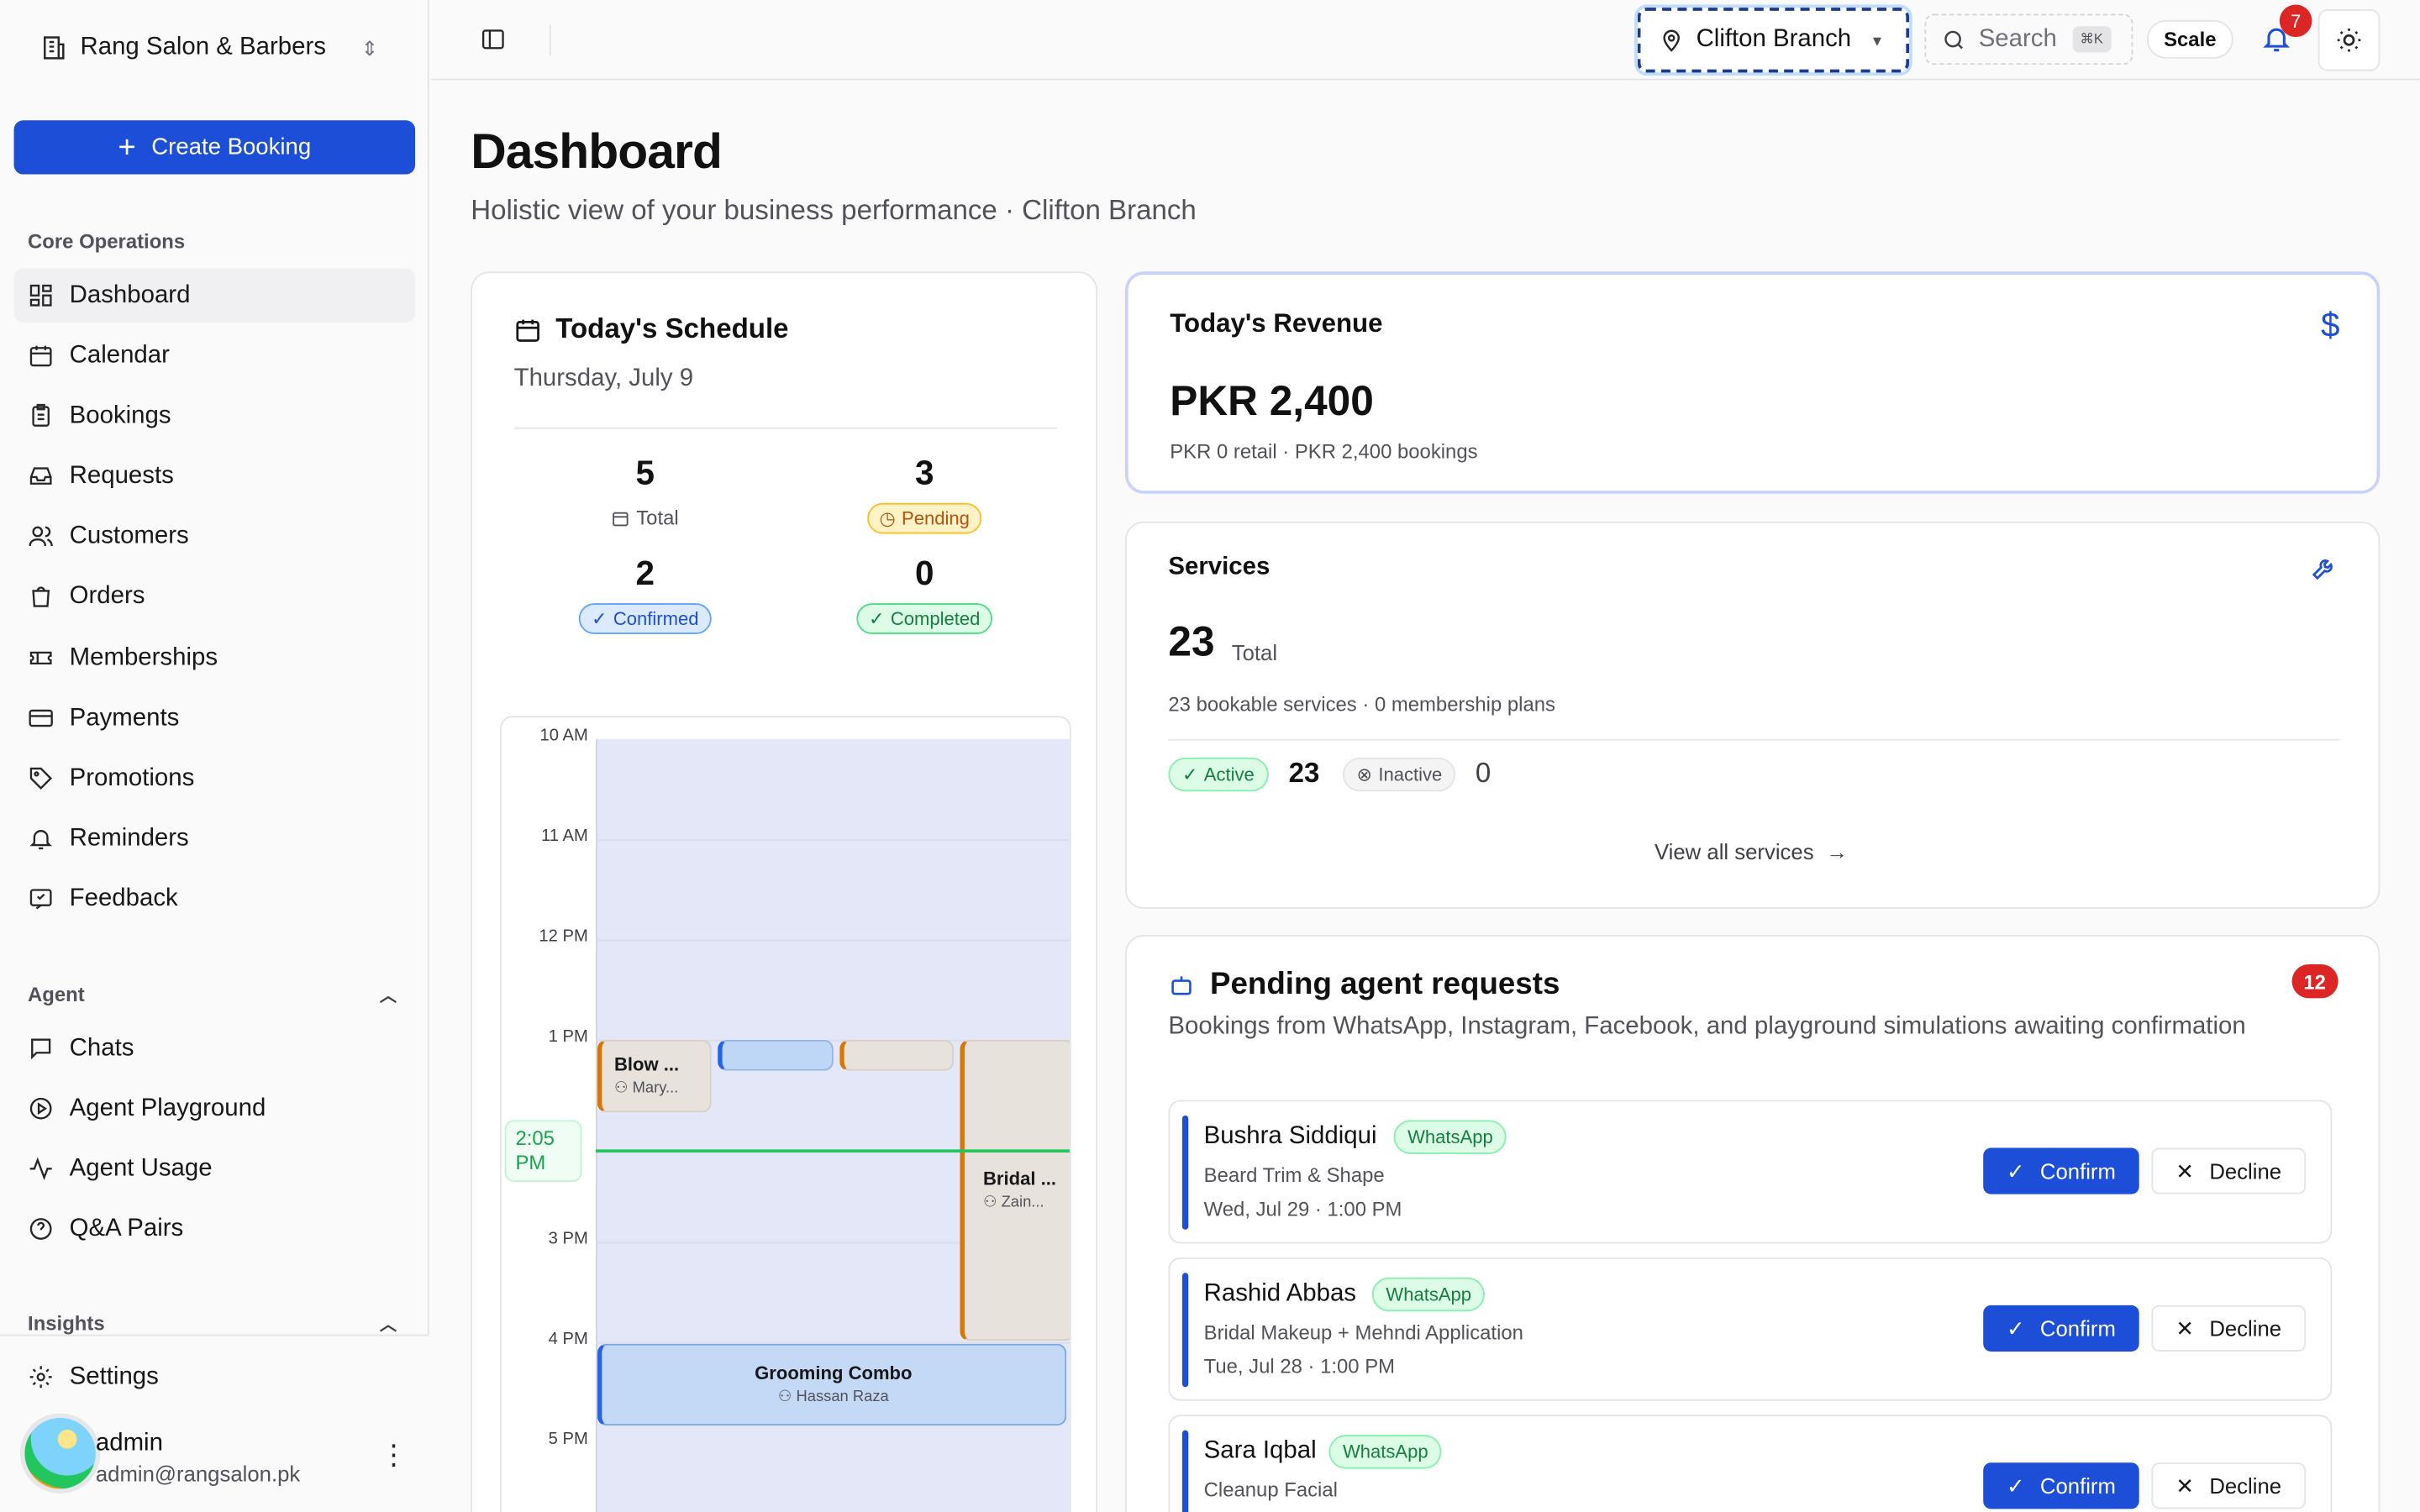  I want to click on theme-toggle-button, so click(2349, 40).